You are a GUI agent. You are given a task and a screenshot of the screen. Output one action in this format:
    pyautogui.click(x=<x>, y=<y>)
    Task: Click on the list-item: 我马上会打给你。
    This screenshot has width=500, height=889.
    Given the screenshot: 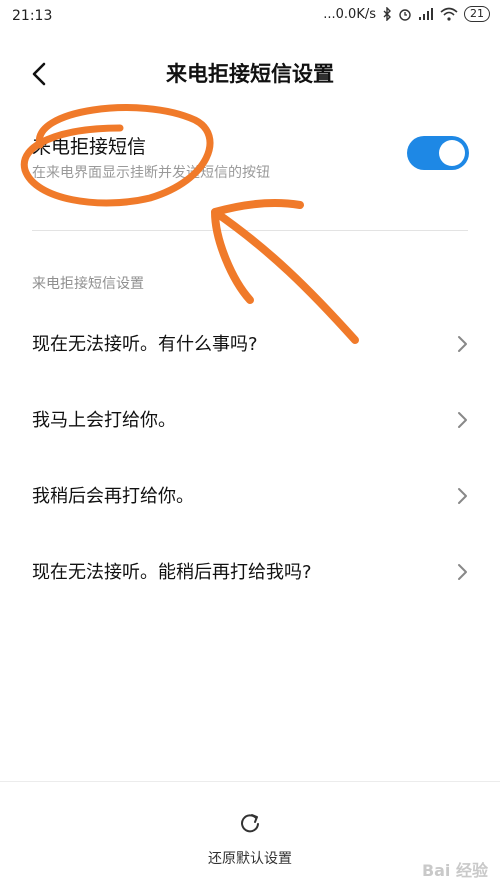 What is the action you would take?
    pyautogui.click(x=250, y=422)
    